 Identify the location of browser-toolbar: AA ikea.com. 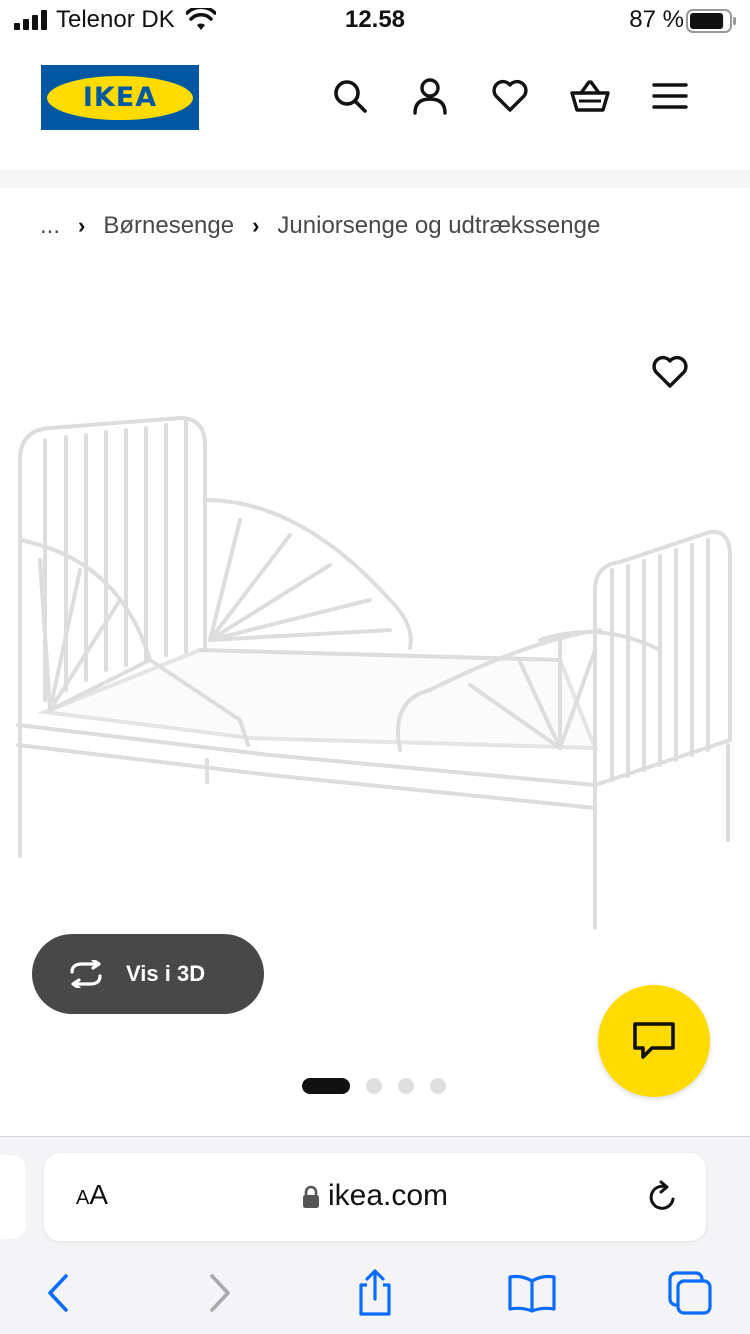
(375, 1235).